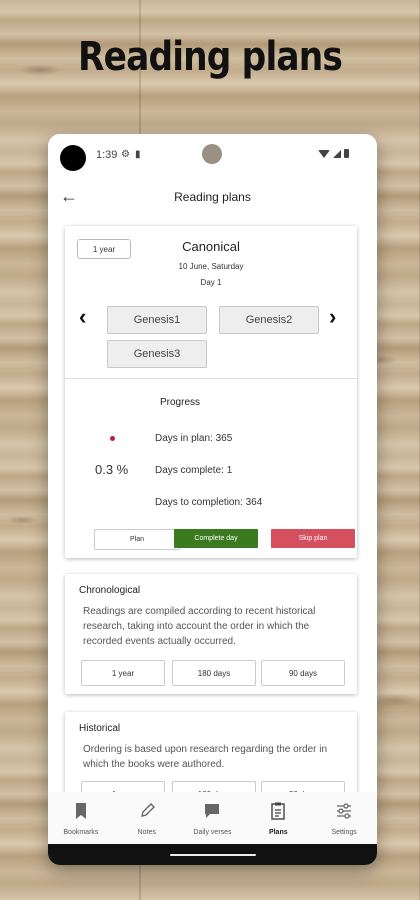  Describe the element at coordinates (82, 317) in the screenshot. I see `chevron-left-icon: ‹` at that location.